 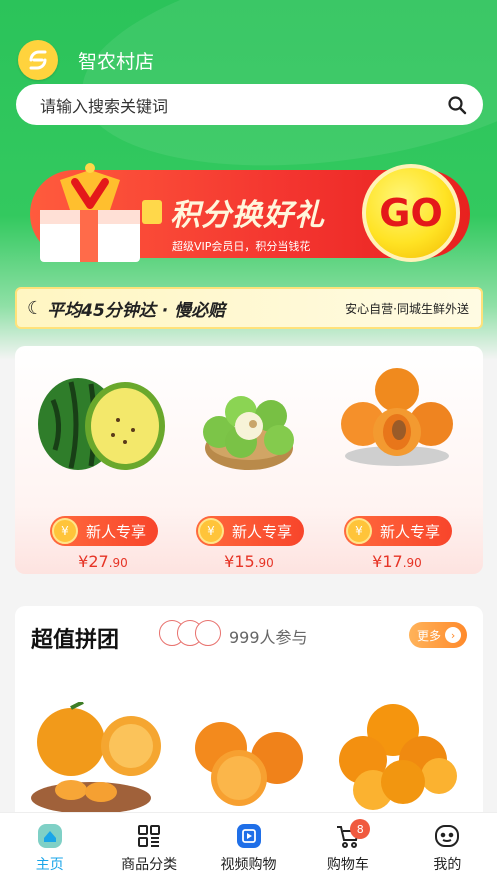 I want to click on group-buy-title: 超值拼团, so click(x=75, y=640).